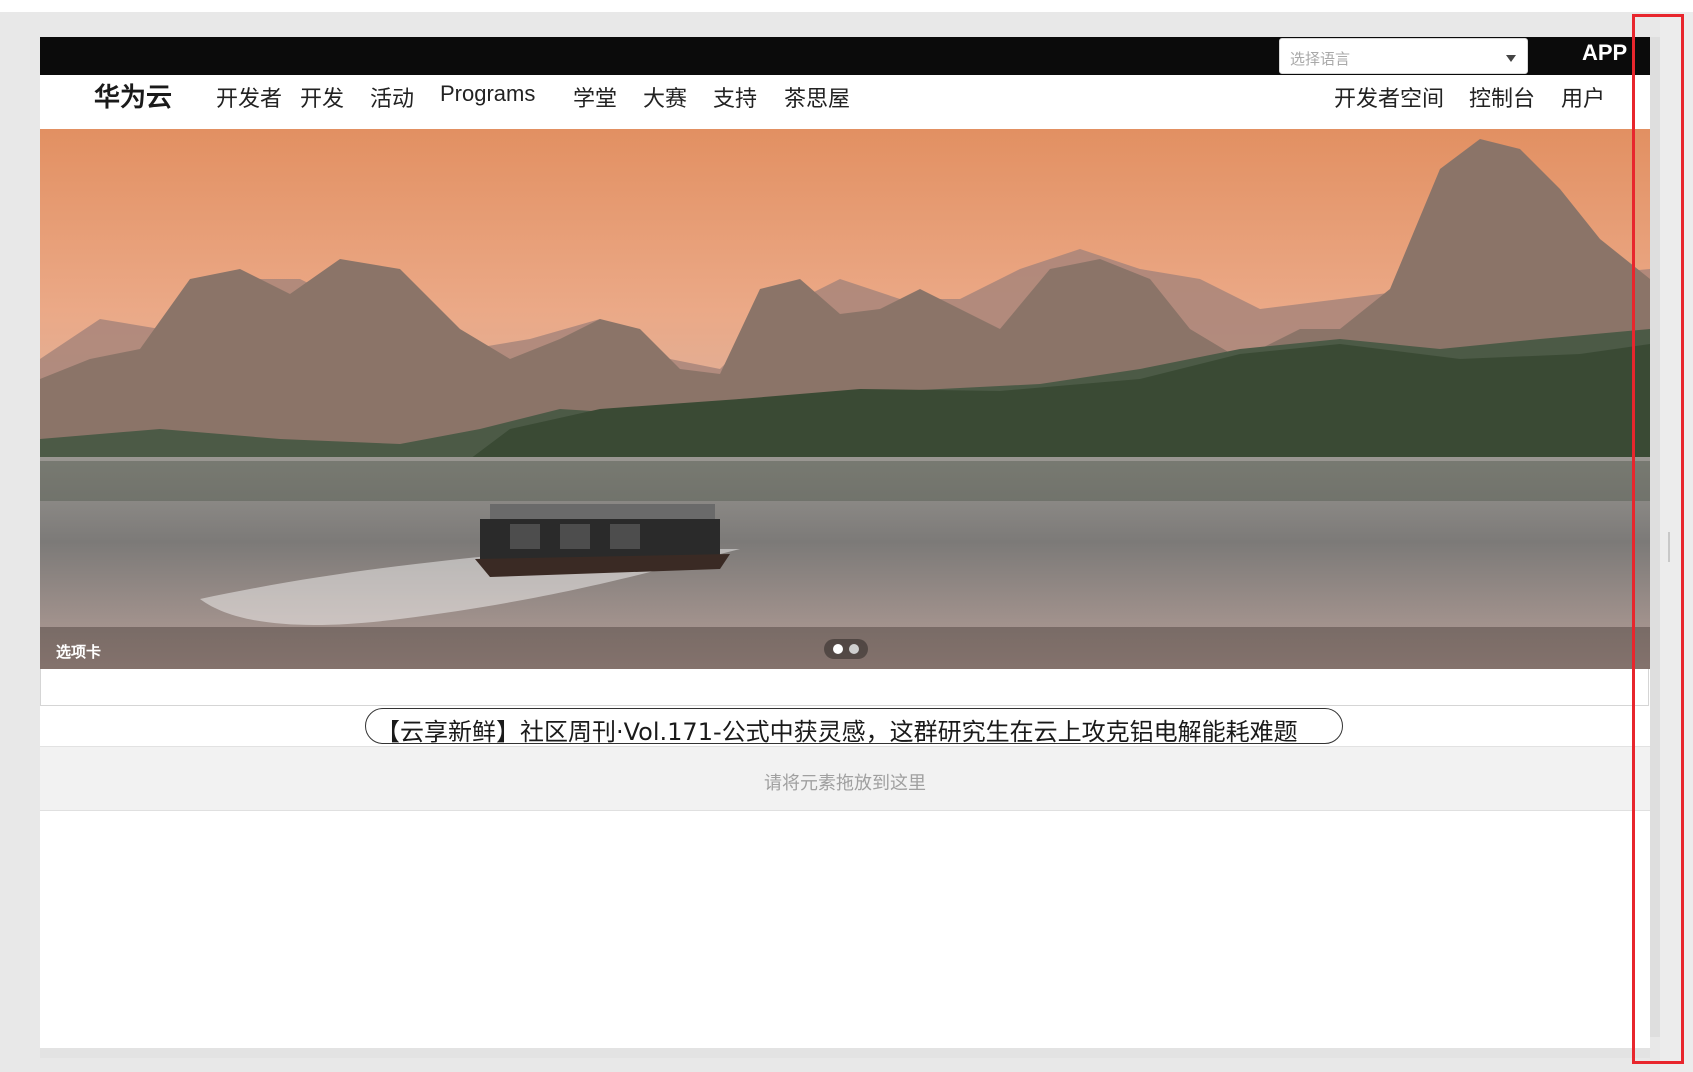 This screenshot has width=1693, height=1072. Describe the element at coordinates (1502, 97) in the screenshot. I see `nav-item-console: 控制台` at that location.